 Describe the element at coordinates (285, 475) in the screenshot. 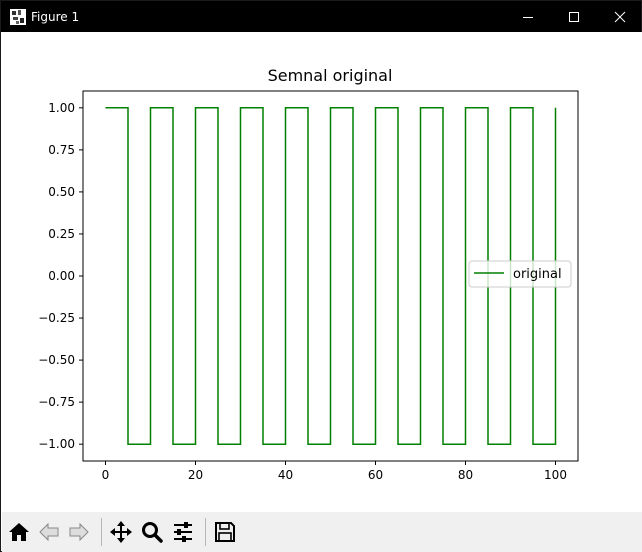

I see `x-tick-label: 40` at that location.